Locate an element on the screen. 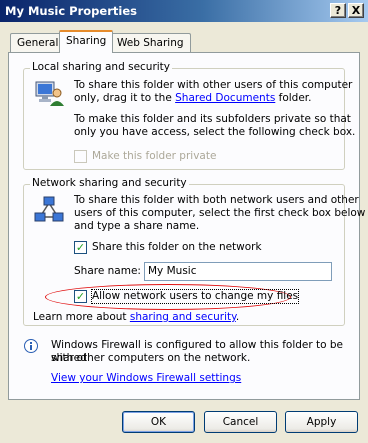 The width and height of the screenshot is (368, 443). make-private-label: Make this folder private is located at coordinates (154, 156).